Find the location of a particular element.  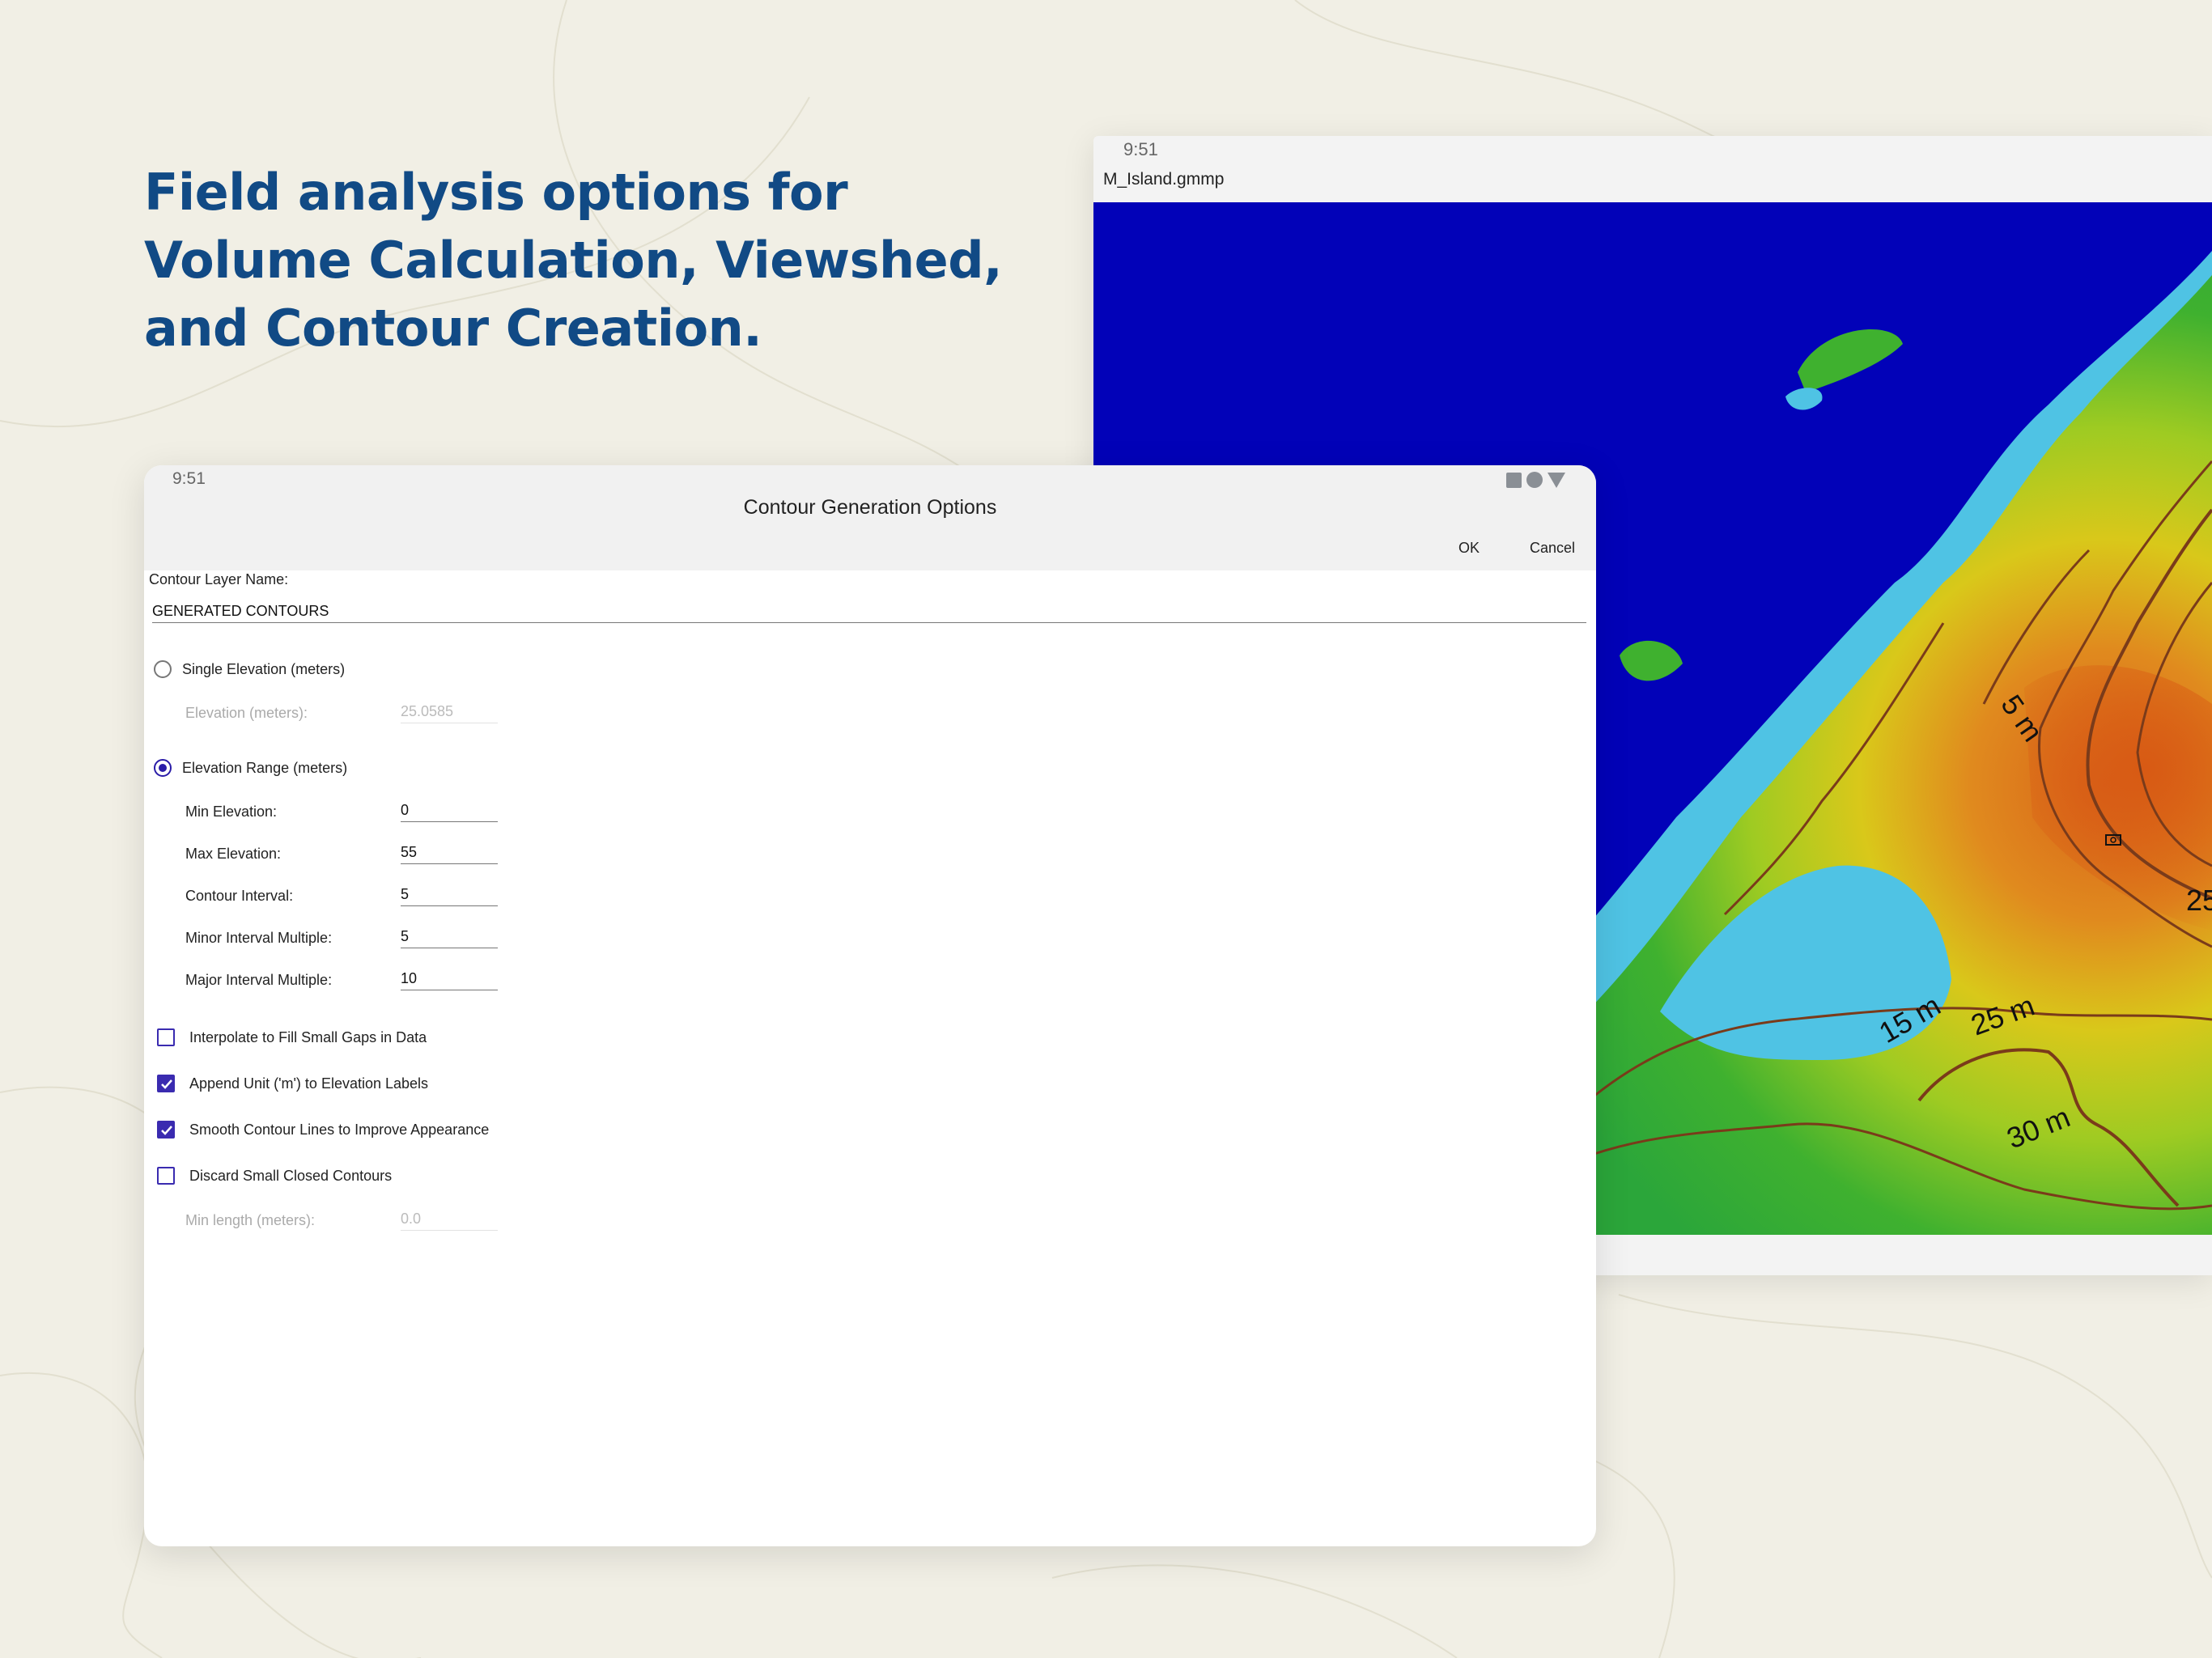

contour-label: 25 is located at coordinates (2199, 900).